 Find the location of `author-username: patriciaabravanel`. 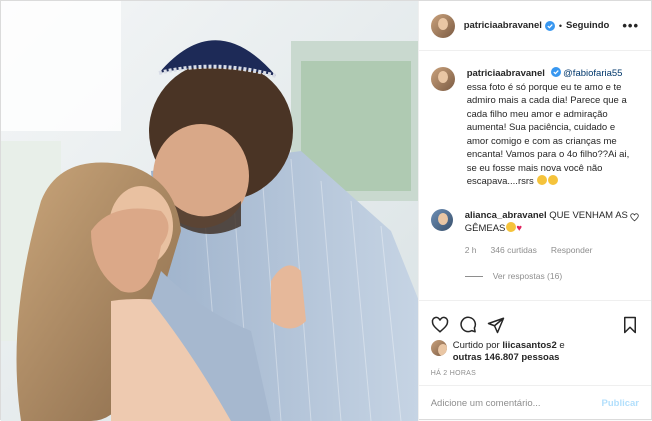

author-username: patriciaabravanel is located at coordinates (503, 25).